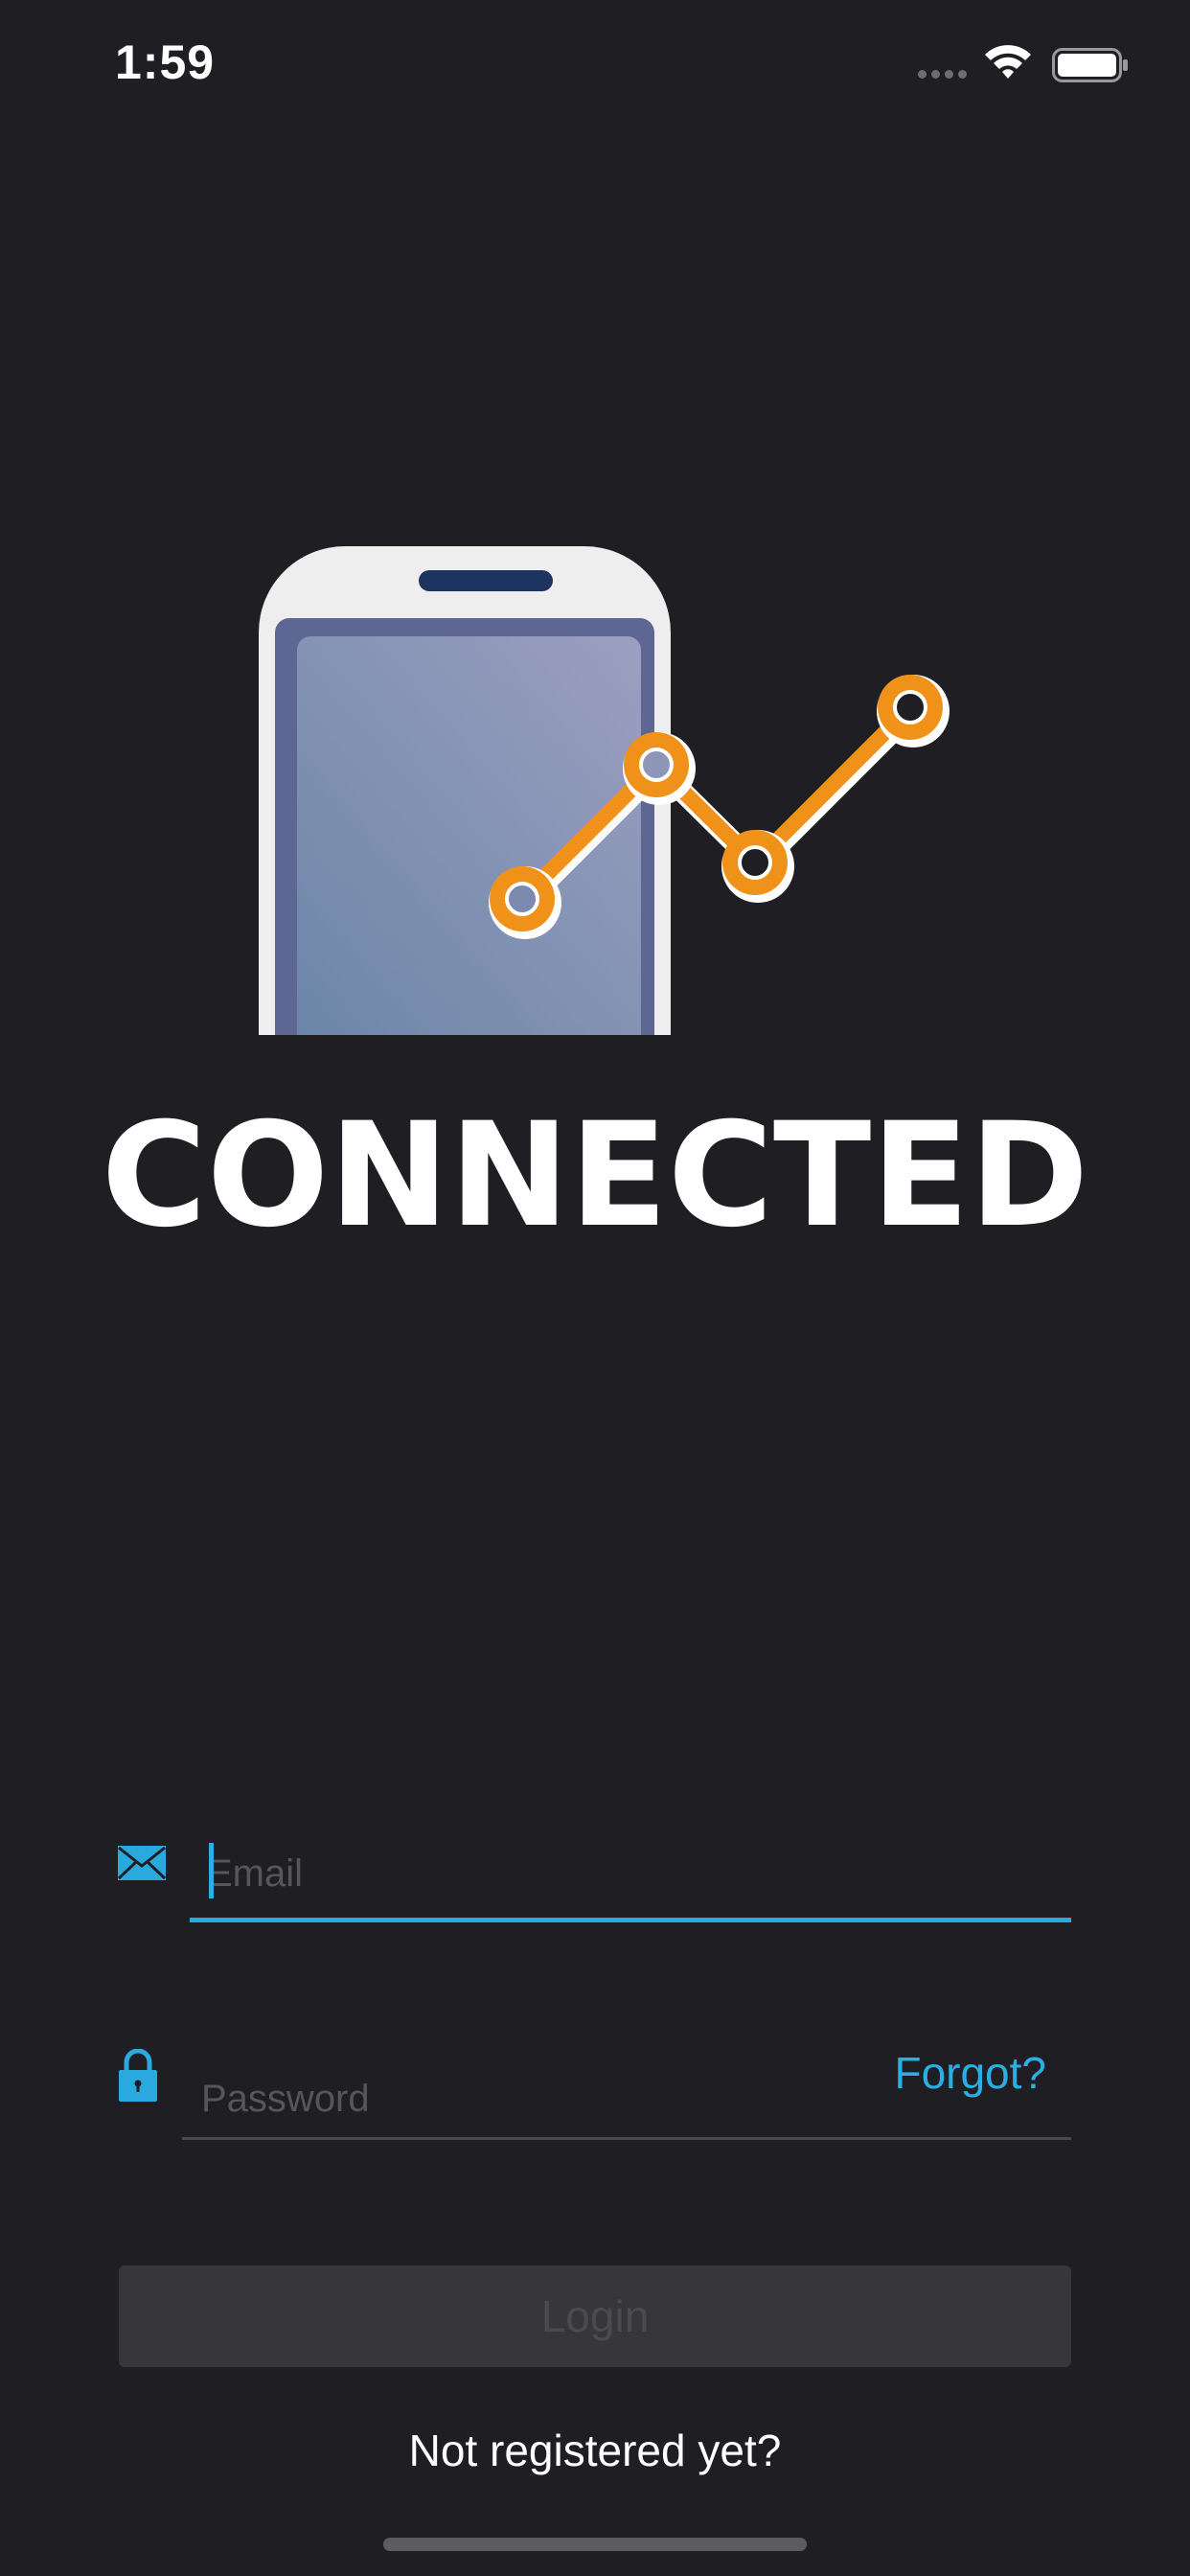 Image resolution: width=1190 pixels, height=2576 pixels. Describe the element at coordinates (212, 1870) in the screenshot. I see `text-caret` at that location.